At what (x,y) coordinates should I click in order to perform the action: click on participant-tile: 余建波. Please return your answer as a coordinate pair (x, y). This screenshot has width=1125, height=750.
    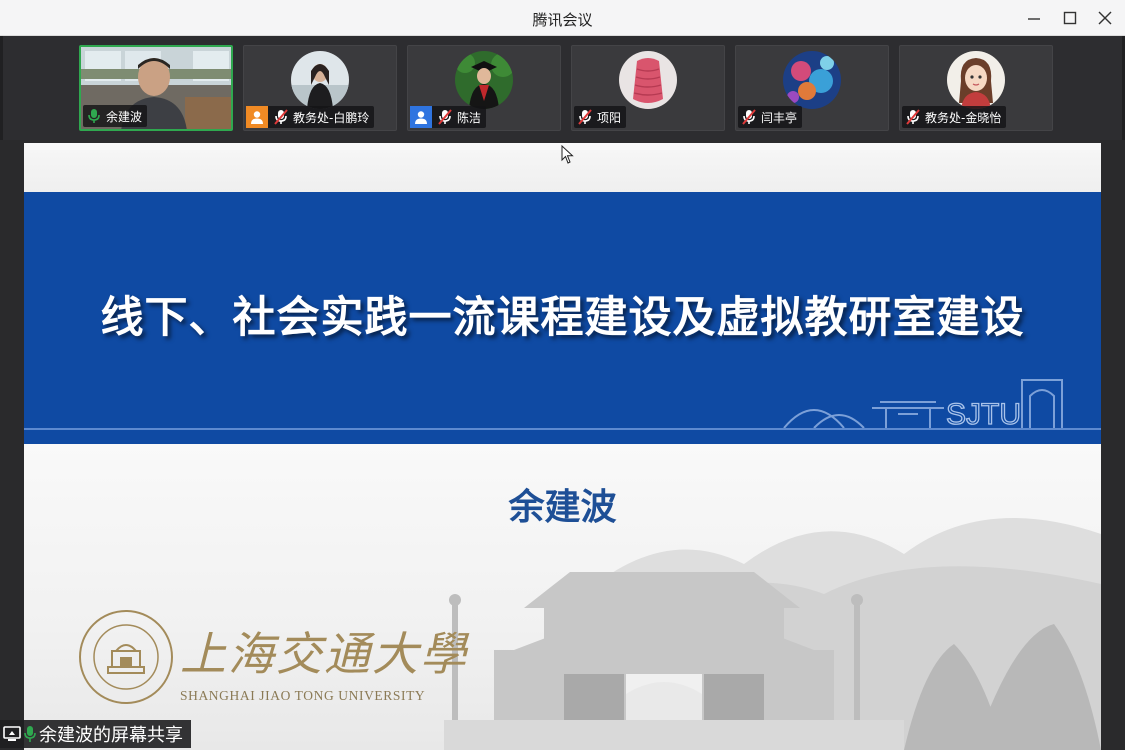
    Looking at the image, I should click on (156, 88).